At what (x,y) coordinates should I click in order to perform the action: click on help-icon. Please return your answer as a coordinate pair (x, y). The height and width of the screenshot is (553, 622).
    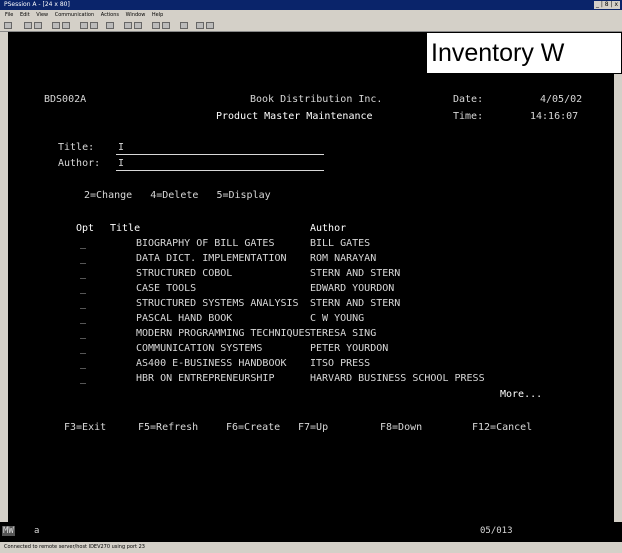
    Looking at the image, I should click on (184, 25).